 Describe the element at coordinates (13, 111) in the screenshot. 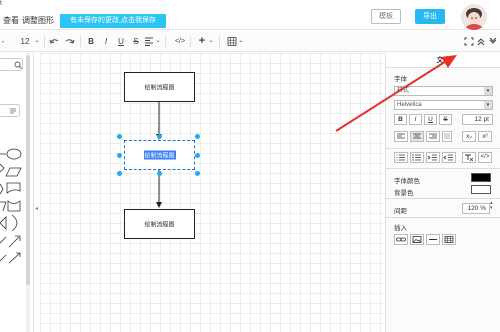

I see `filter-icon` at that location.